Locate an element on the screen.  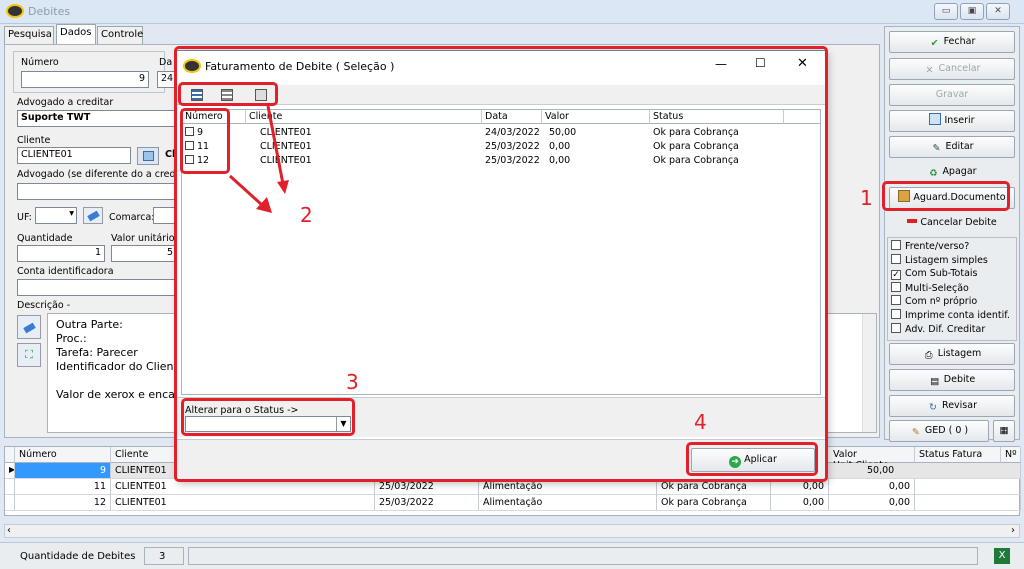
annotation-number-2: 2 is located at coordinates (306, 215).